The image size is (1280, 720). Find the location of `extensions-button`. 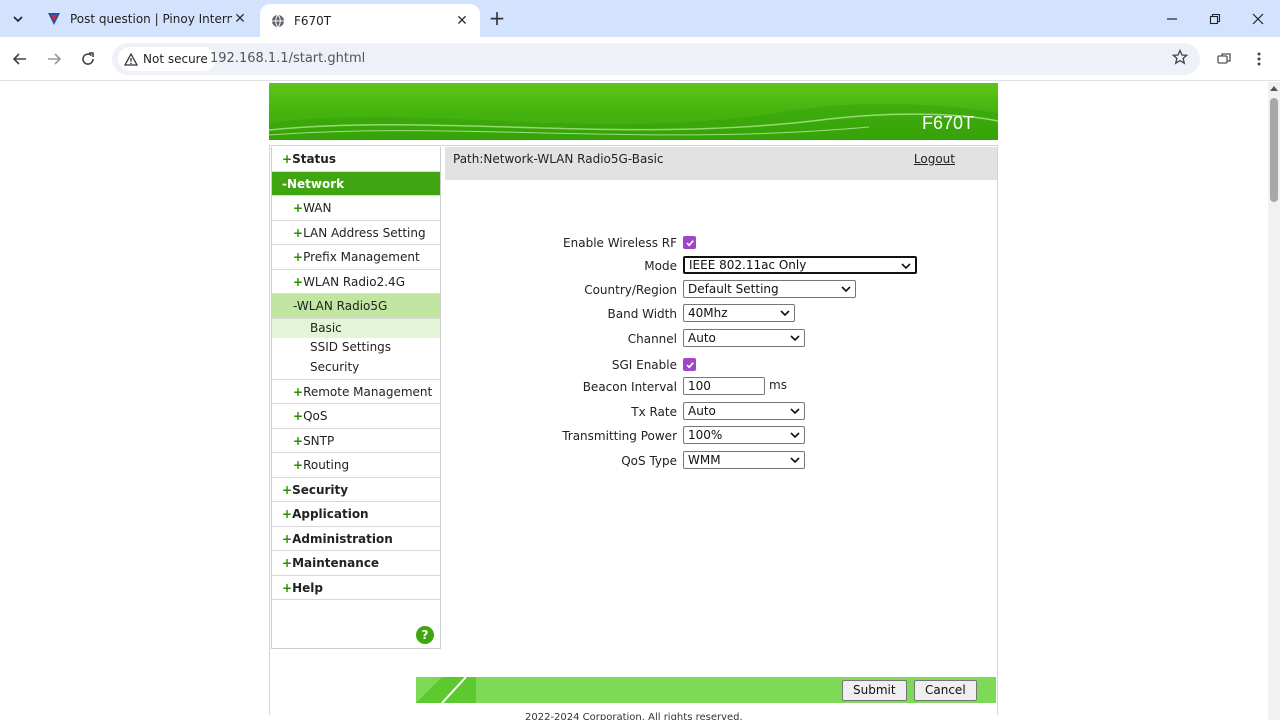

extensions-button is located at coordinates (1225, 59).